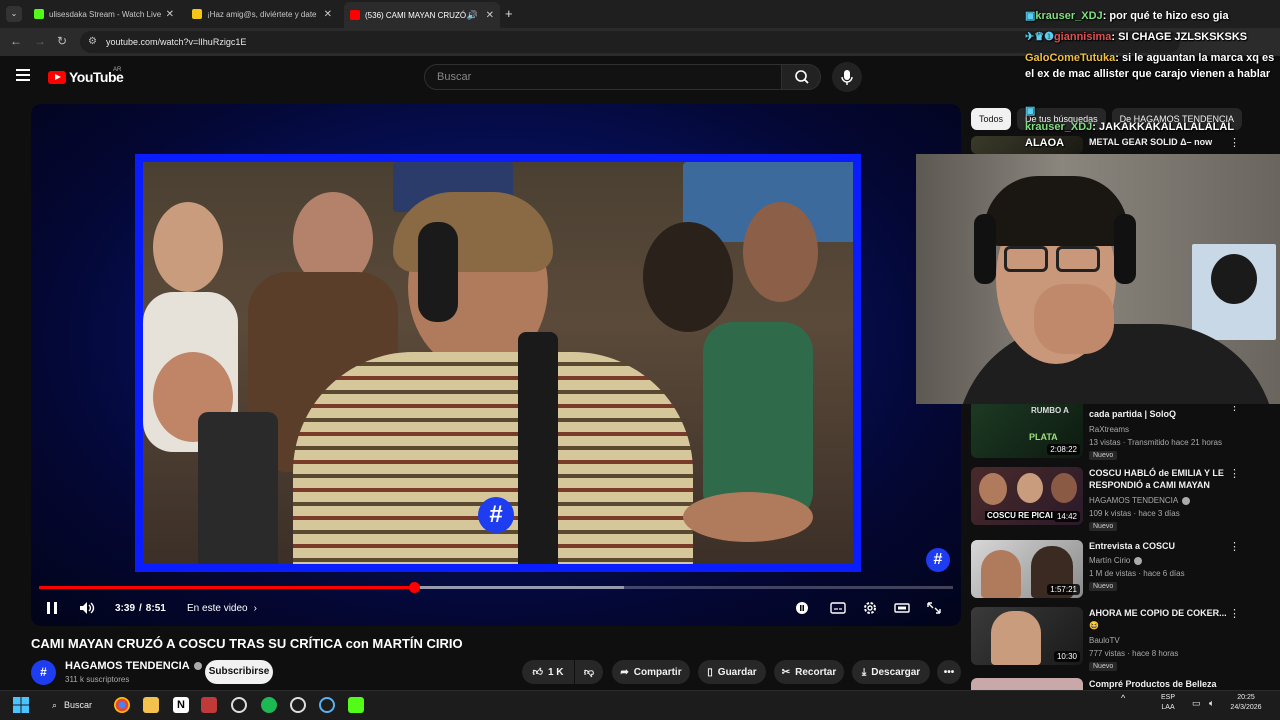  What do you see at coordinates (496, 515) in the screenshot?
I see `channel-watermark-logo: #` at bounding box center [496, 515].